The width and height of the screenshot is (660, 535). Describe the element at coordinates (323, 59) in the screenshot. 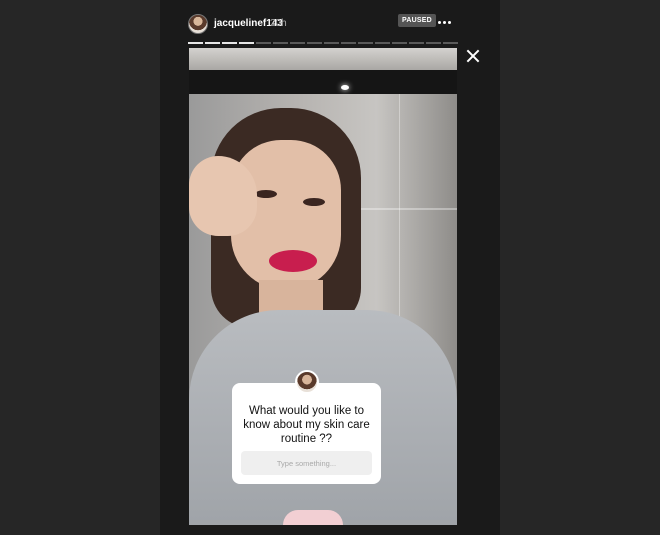

I see `ceiling` at that location.